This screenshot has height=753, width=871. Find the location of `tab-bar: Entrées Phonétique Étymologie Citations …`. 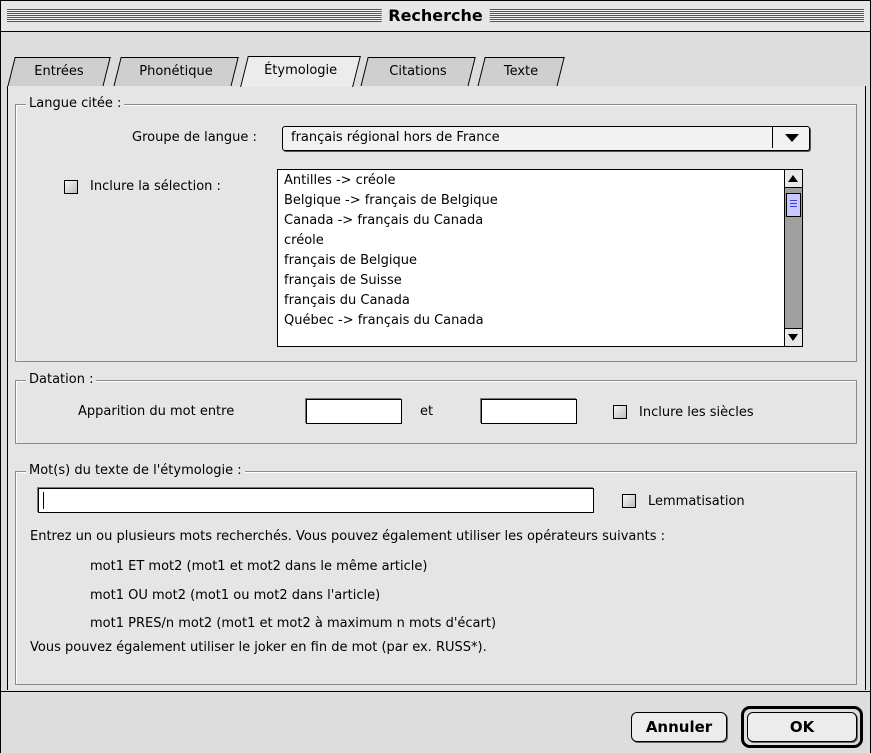

tab-bar: Entrées Phonétique Étymologie Citations … is located at coordinates (435, 59).